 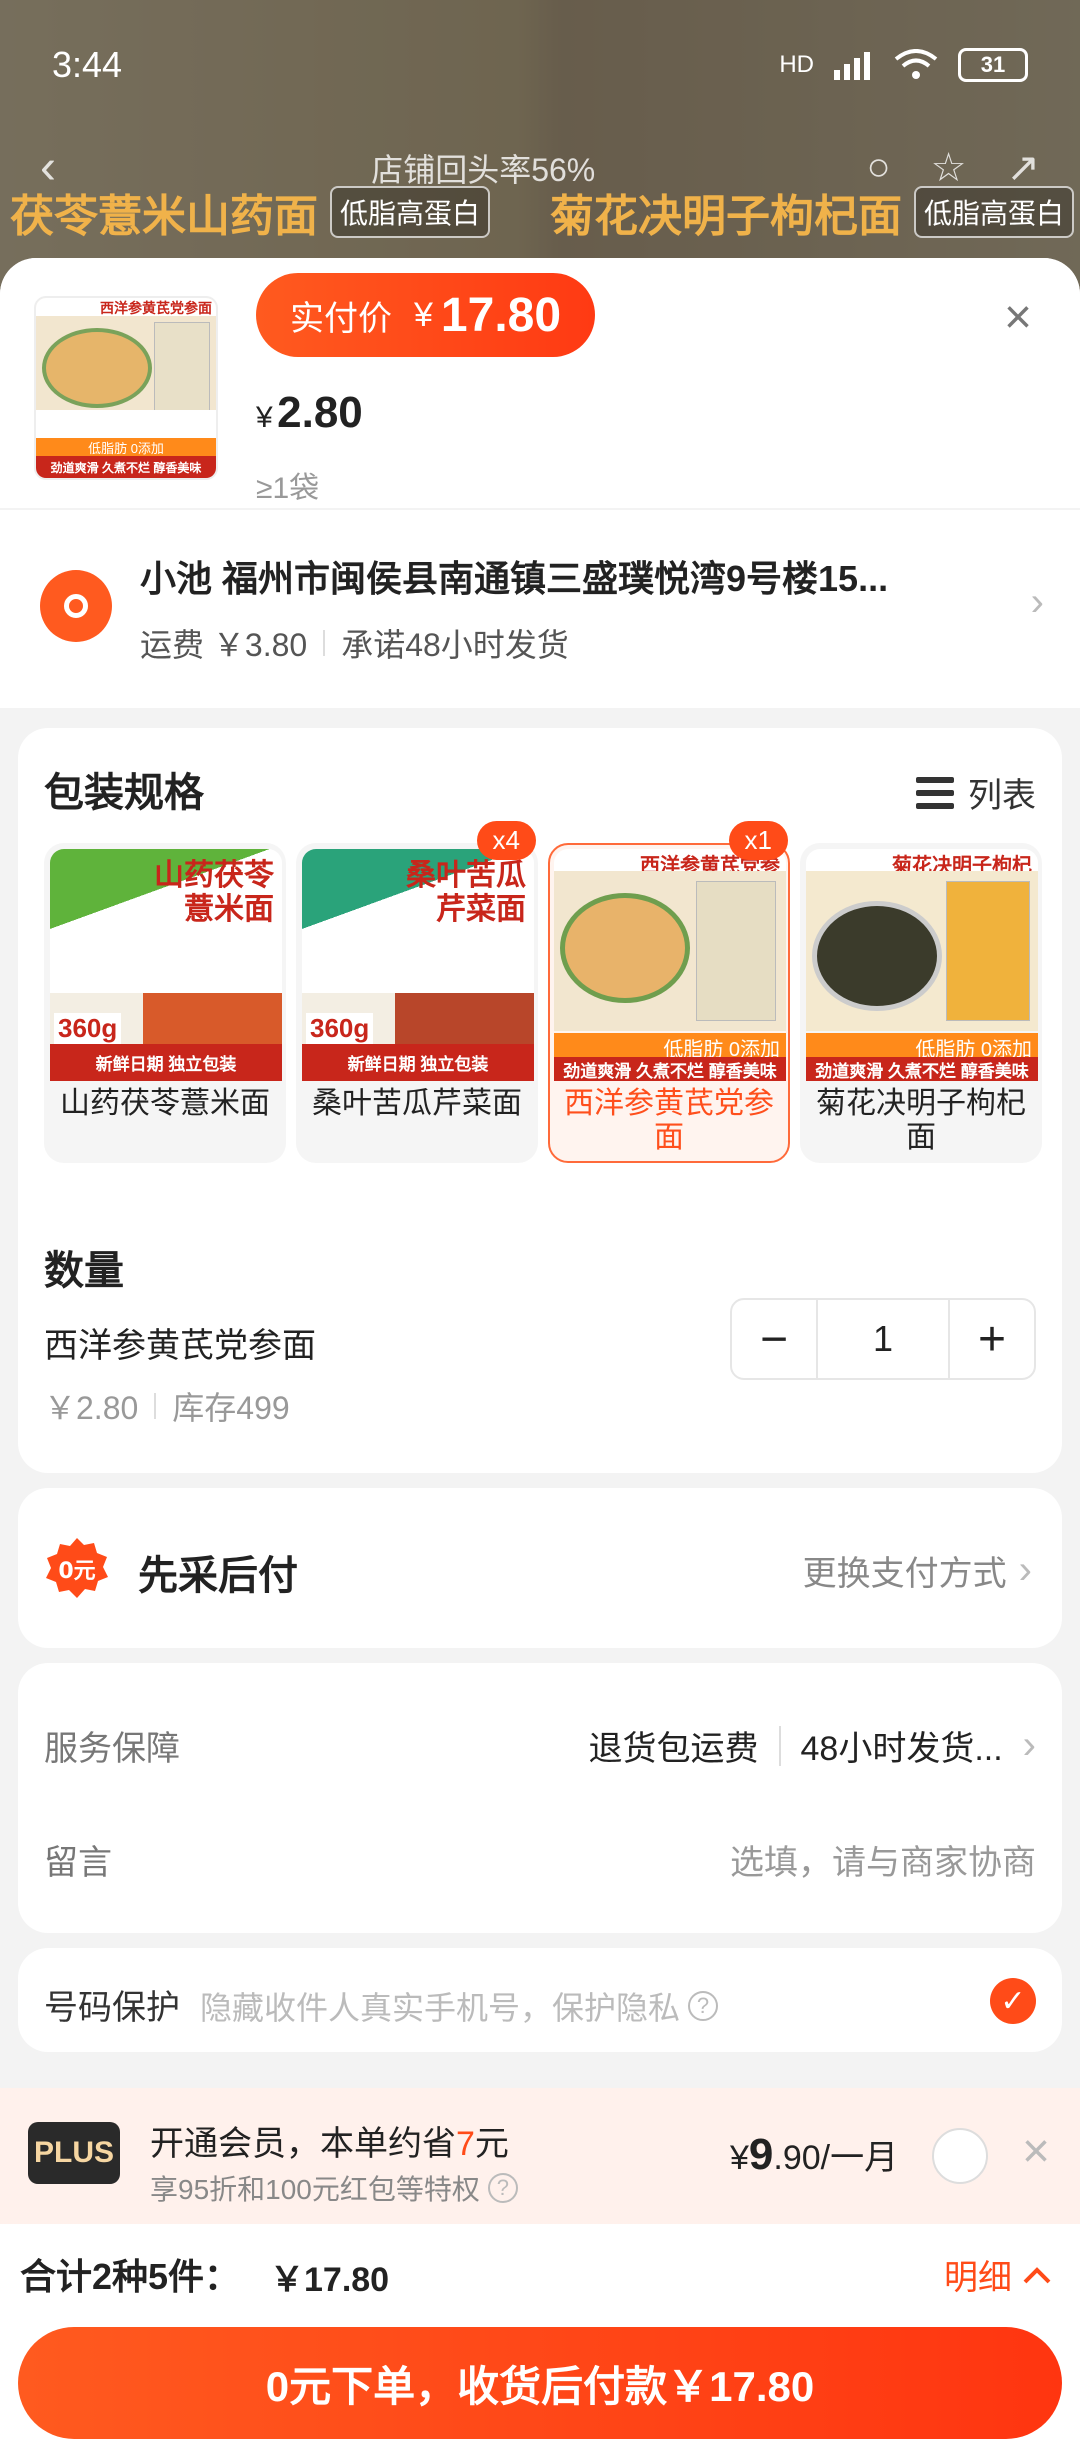 I want to click on spec-title: 包装规格, so click(x=124, y=793).